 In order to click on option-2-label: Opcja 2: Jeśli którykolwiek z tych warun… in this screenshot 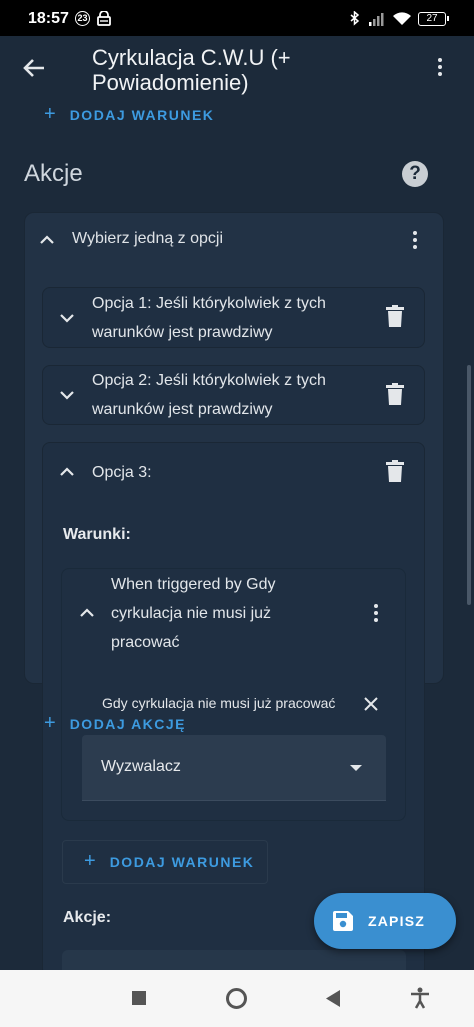, I will do `click(209, 395)`.